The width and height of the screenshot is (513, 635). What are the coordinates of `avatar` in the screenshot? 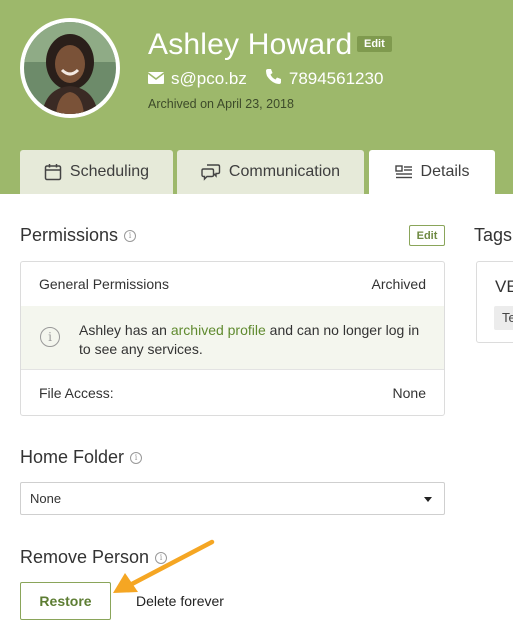 It's located at (70, 68).